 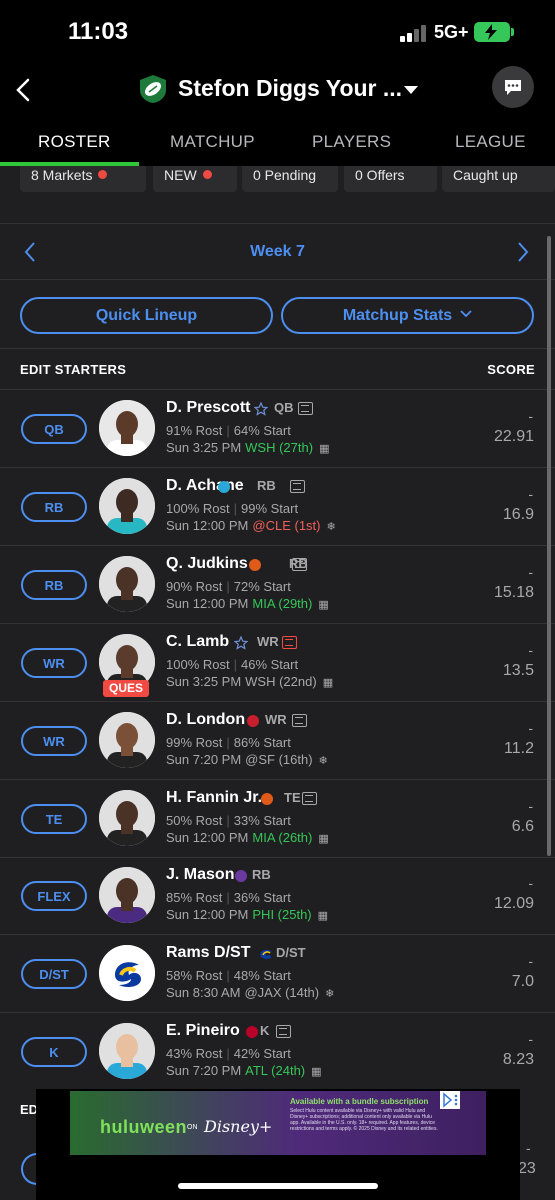 I want to click on player-name: D. Achane, so click(x=205, y=486).